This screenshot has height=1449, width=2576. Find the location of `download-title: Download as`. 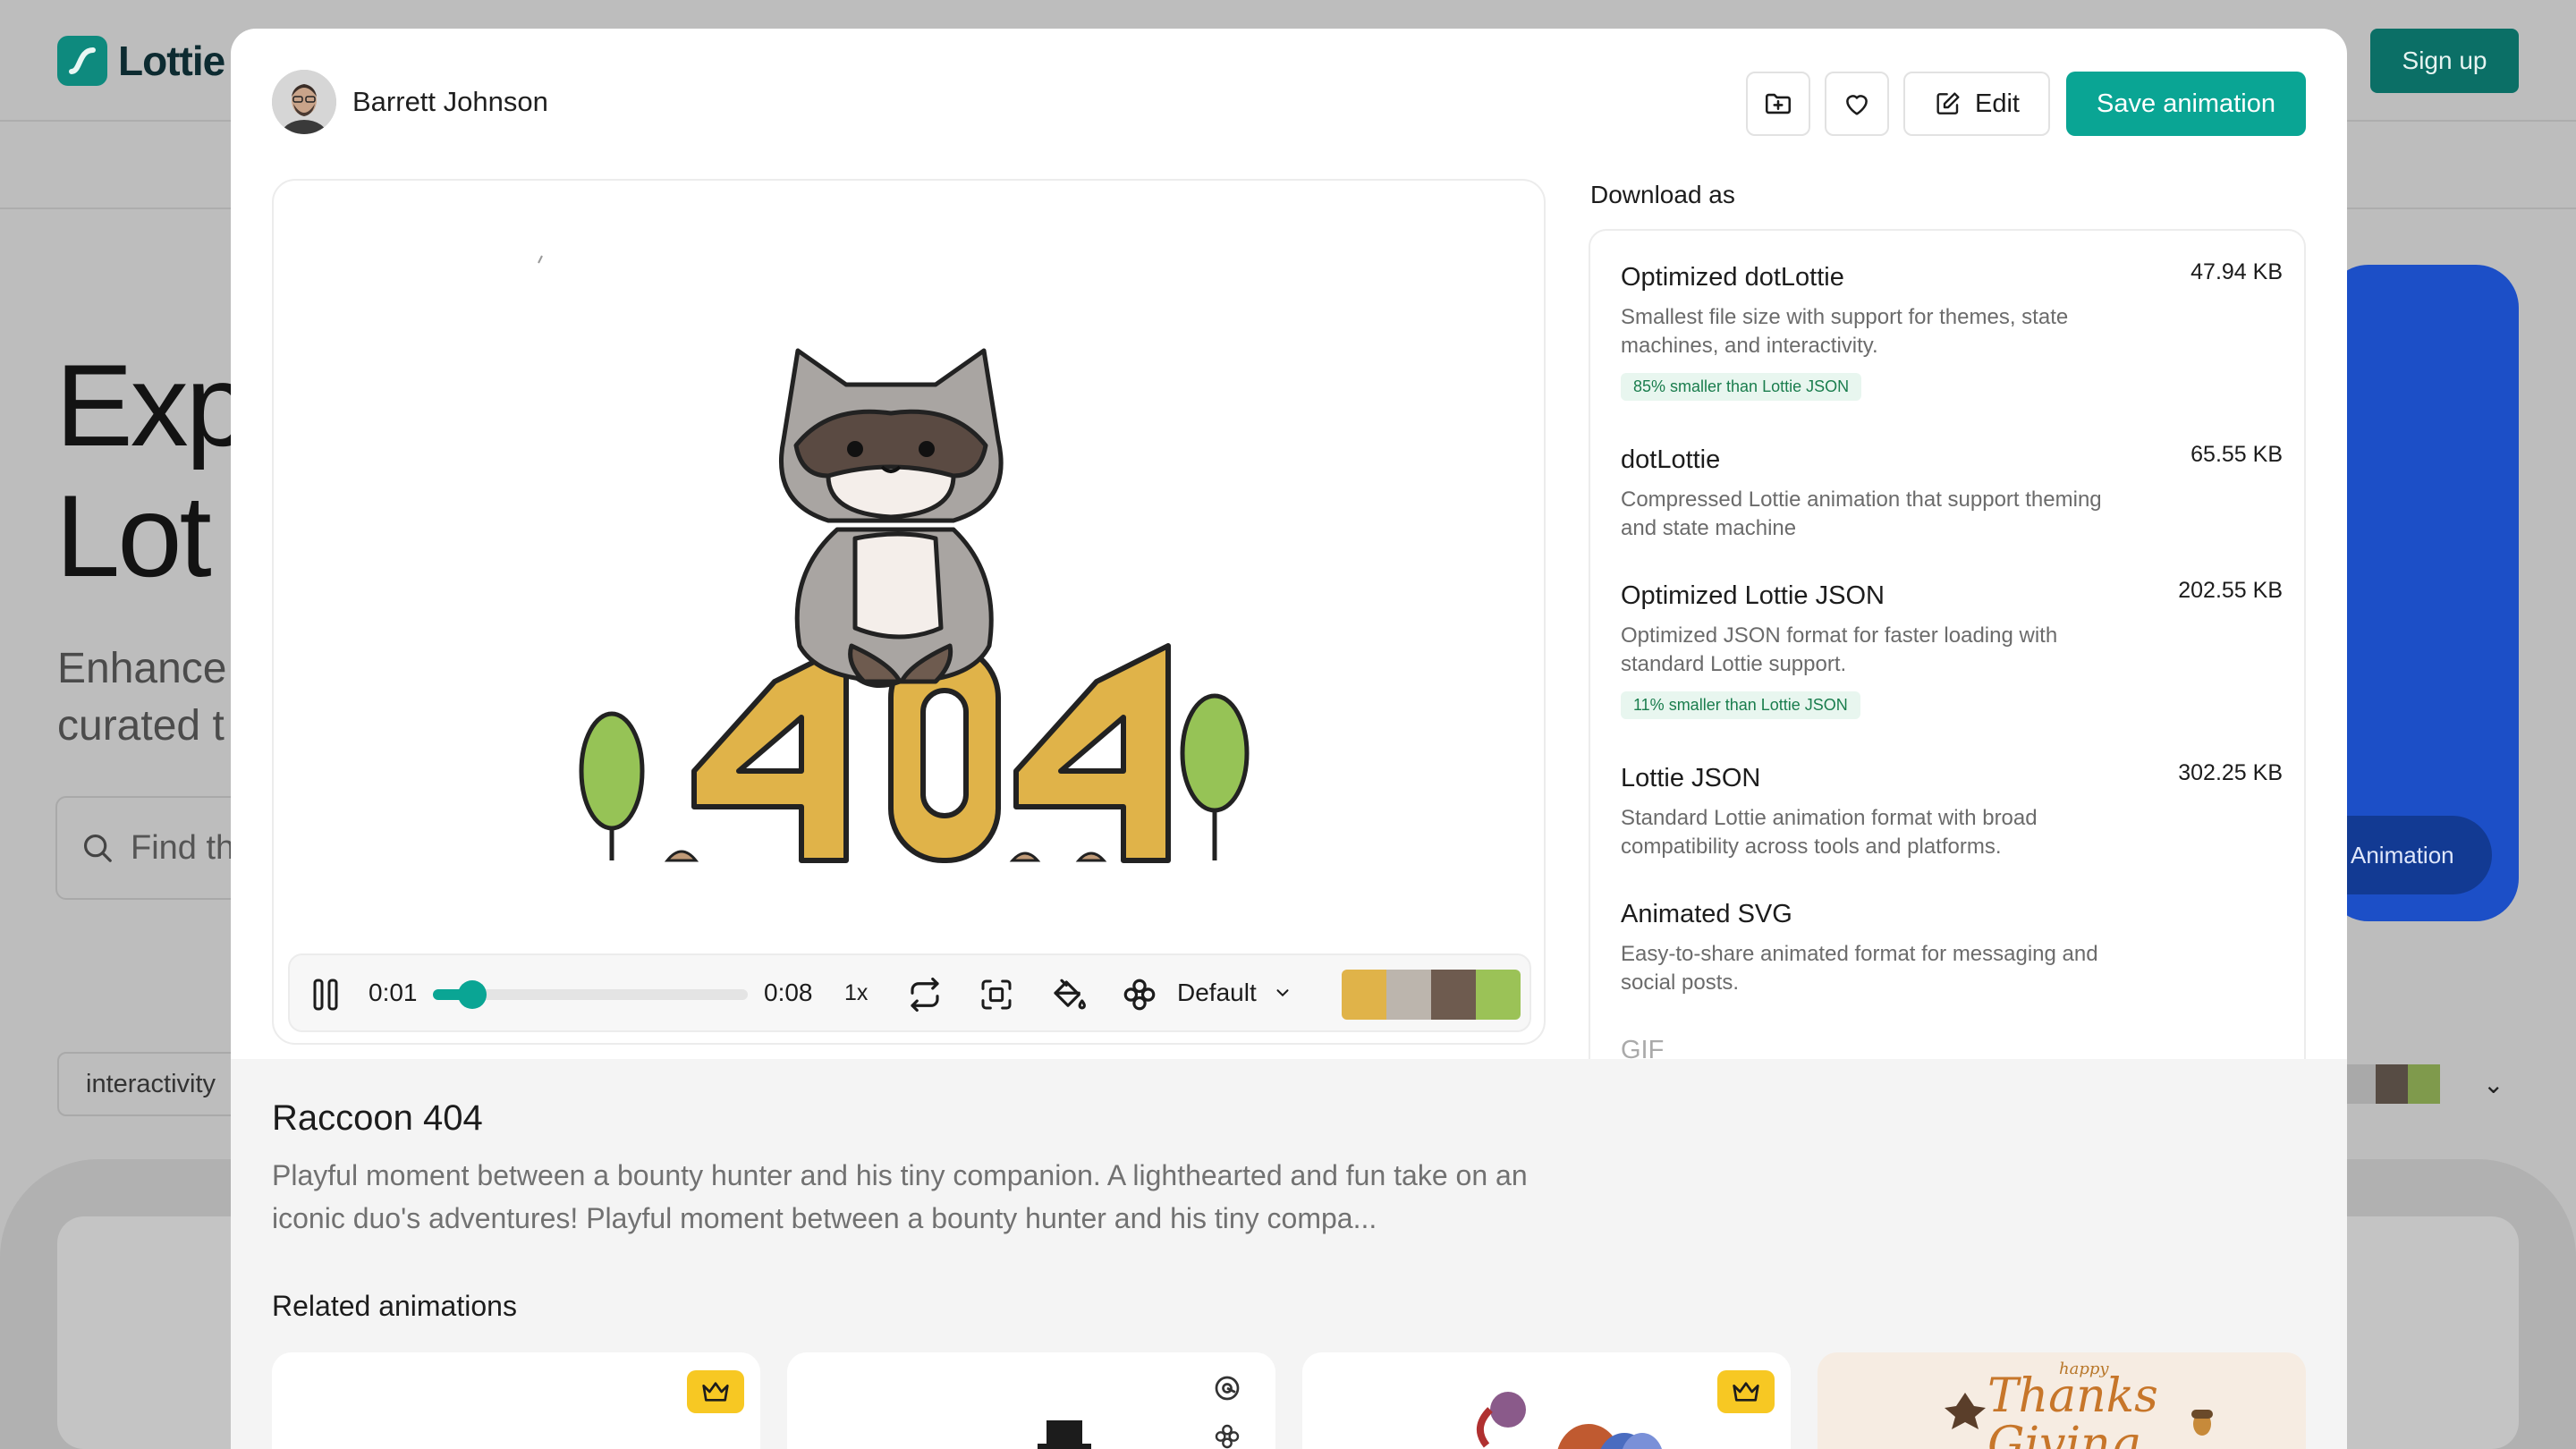

download-title: Download as is located at coordinates (1662, 194).